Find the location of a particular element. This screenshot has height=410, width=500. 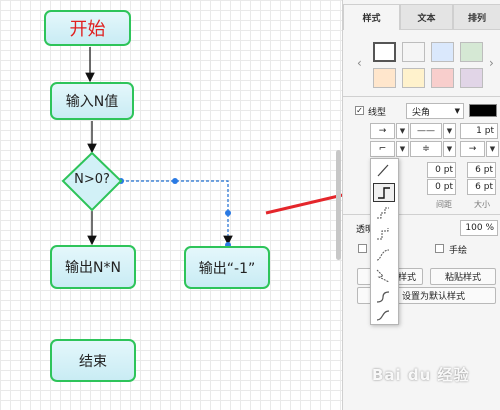

isometric-connector-icon is located at coordinates (383, 234).